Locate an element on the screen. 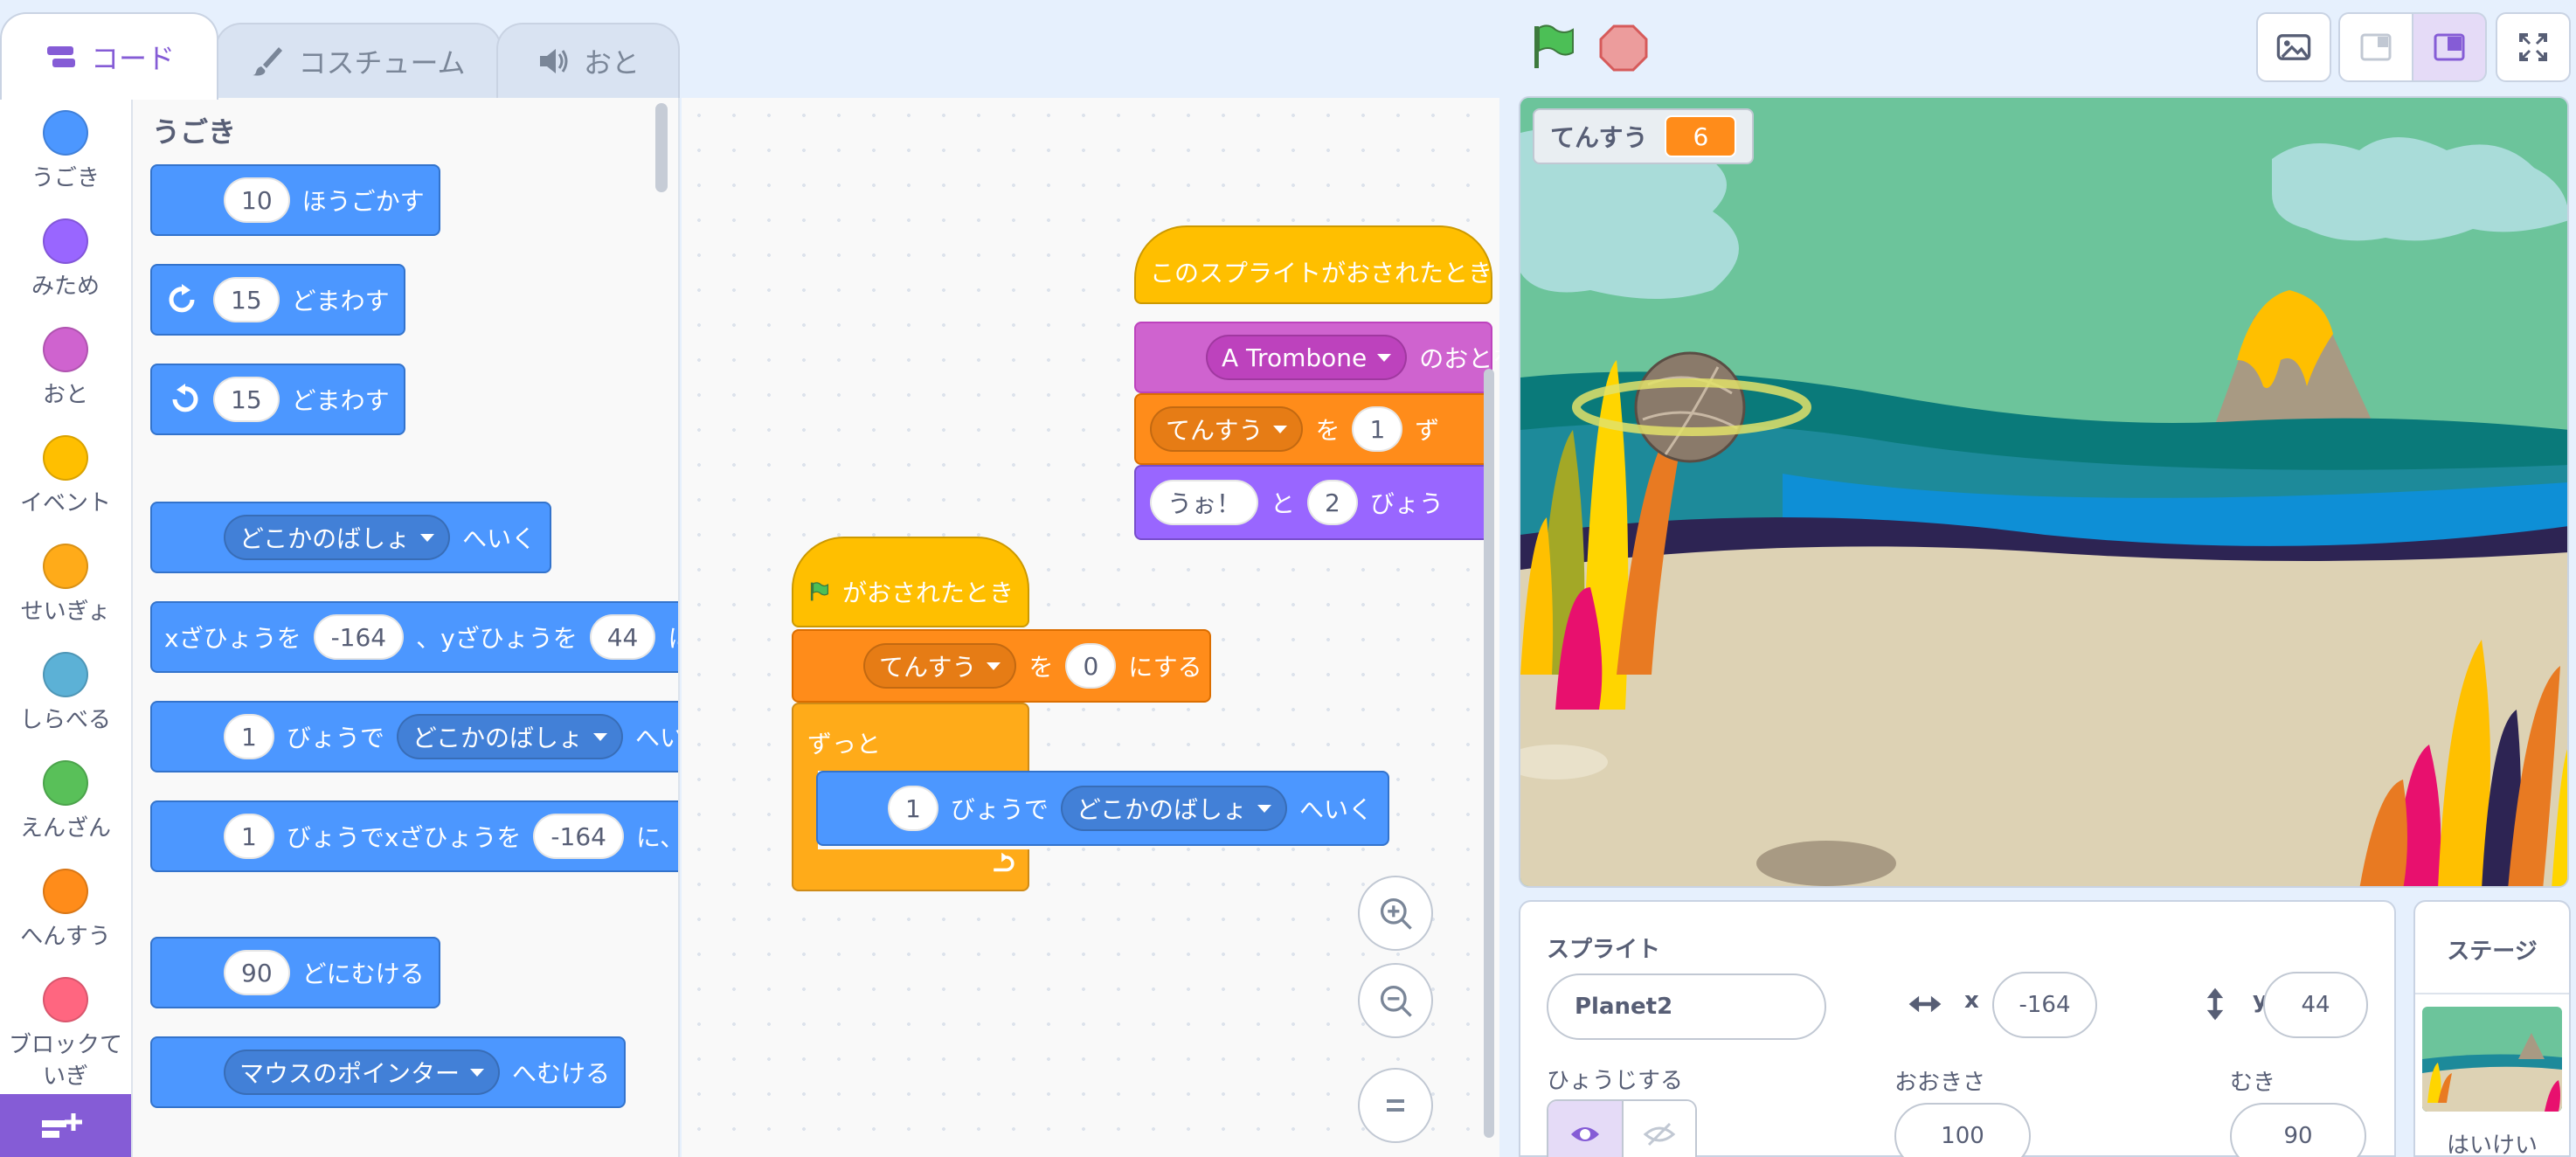 The width and height of the screenshot is (2576, 1157). block-point-towards: マウスのポインター へむける is located at coordinates (388, 1072).